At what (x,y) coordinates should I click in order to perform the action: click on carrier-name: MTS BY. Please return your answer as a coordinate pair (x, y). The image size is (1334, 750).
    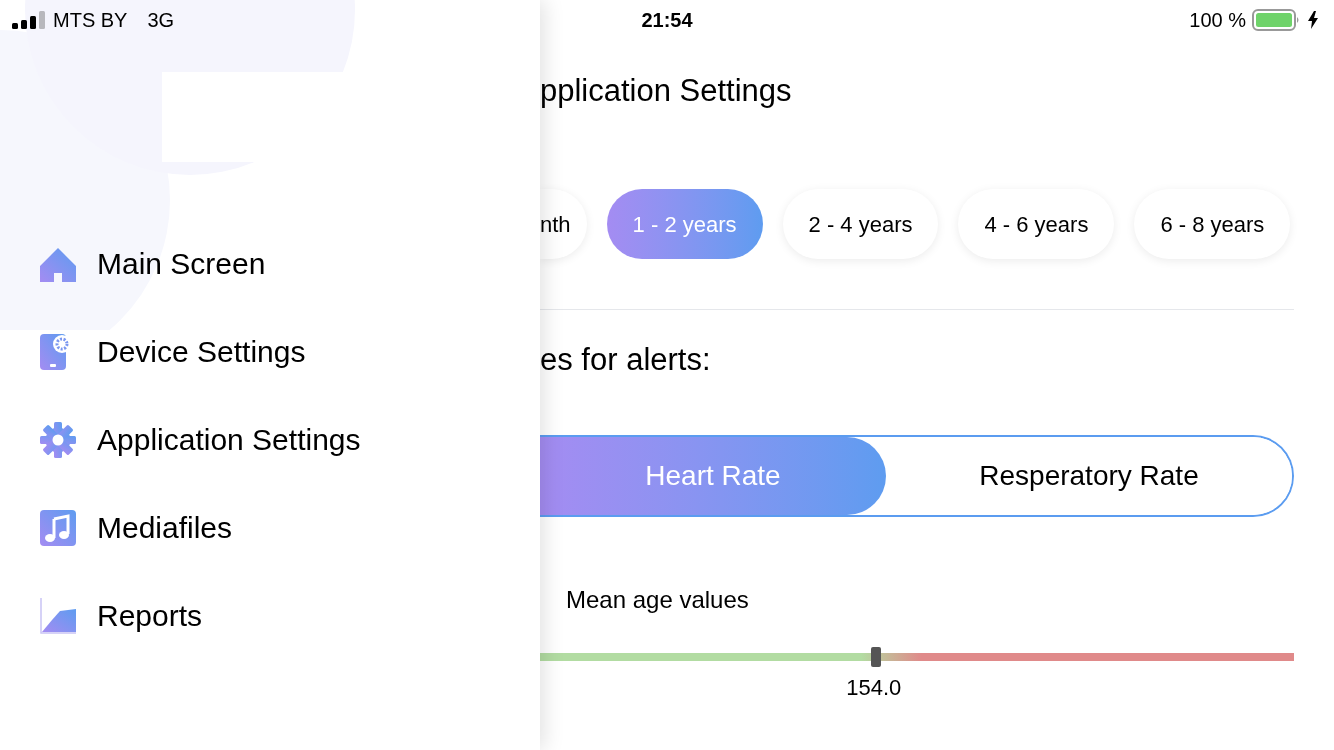
    Looking at the image, I should click on (90, 20).